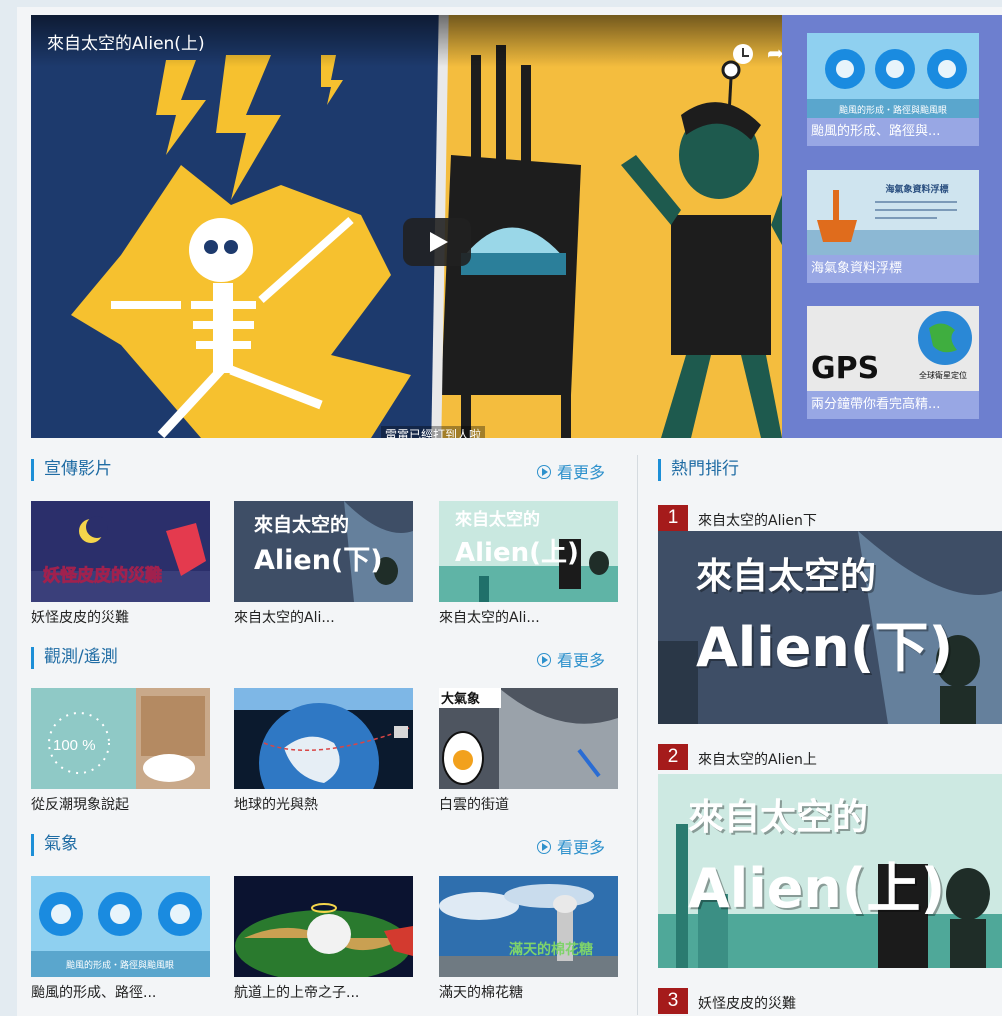  I want to click on thumbnail-subtext: Alien(上), so click(517, 553).